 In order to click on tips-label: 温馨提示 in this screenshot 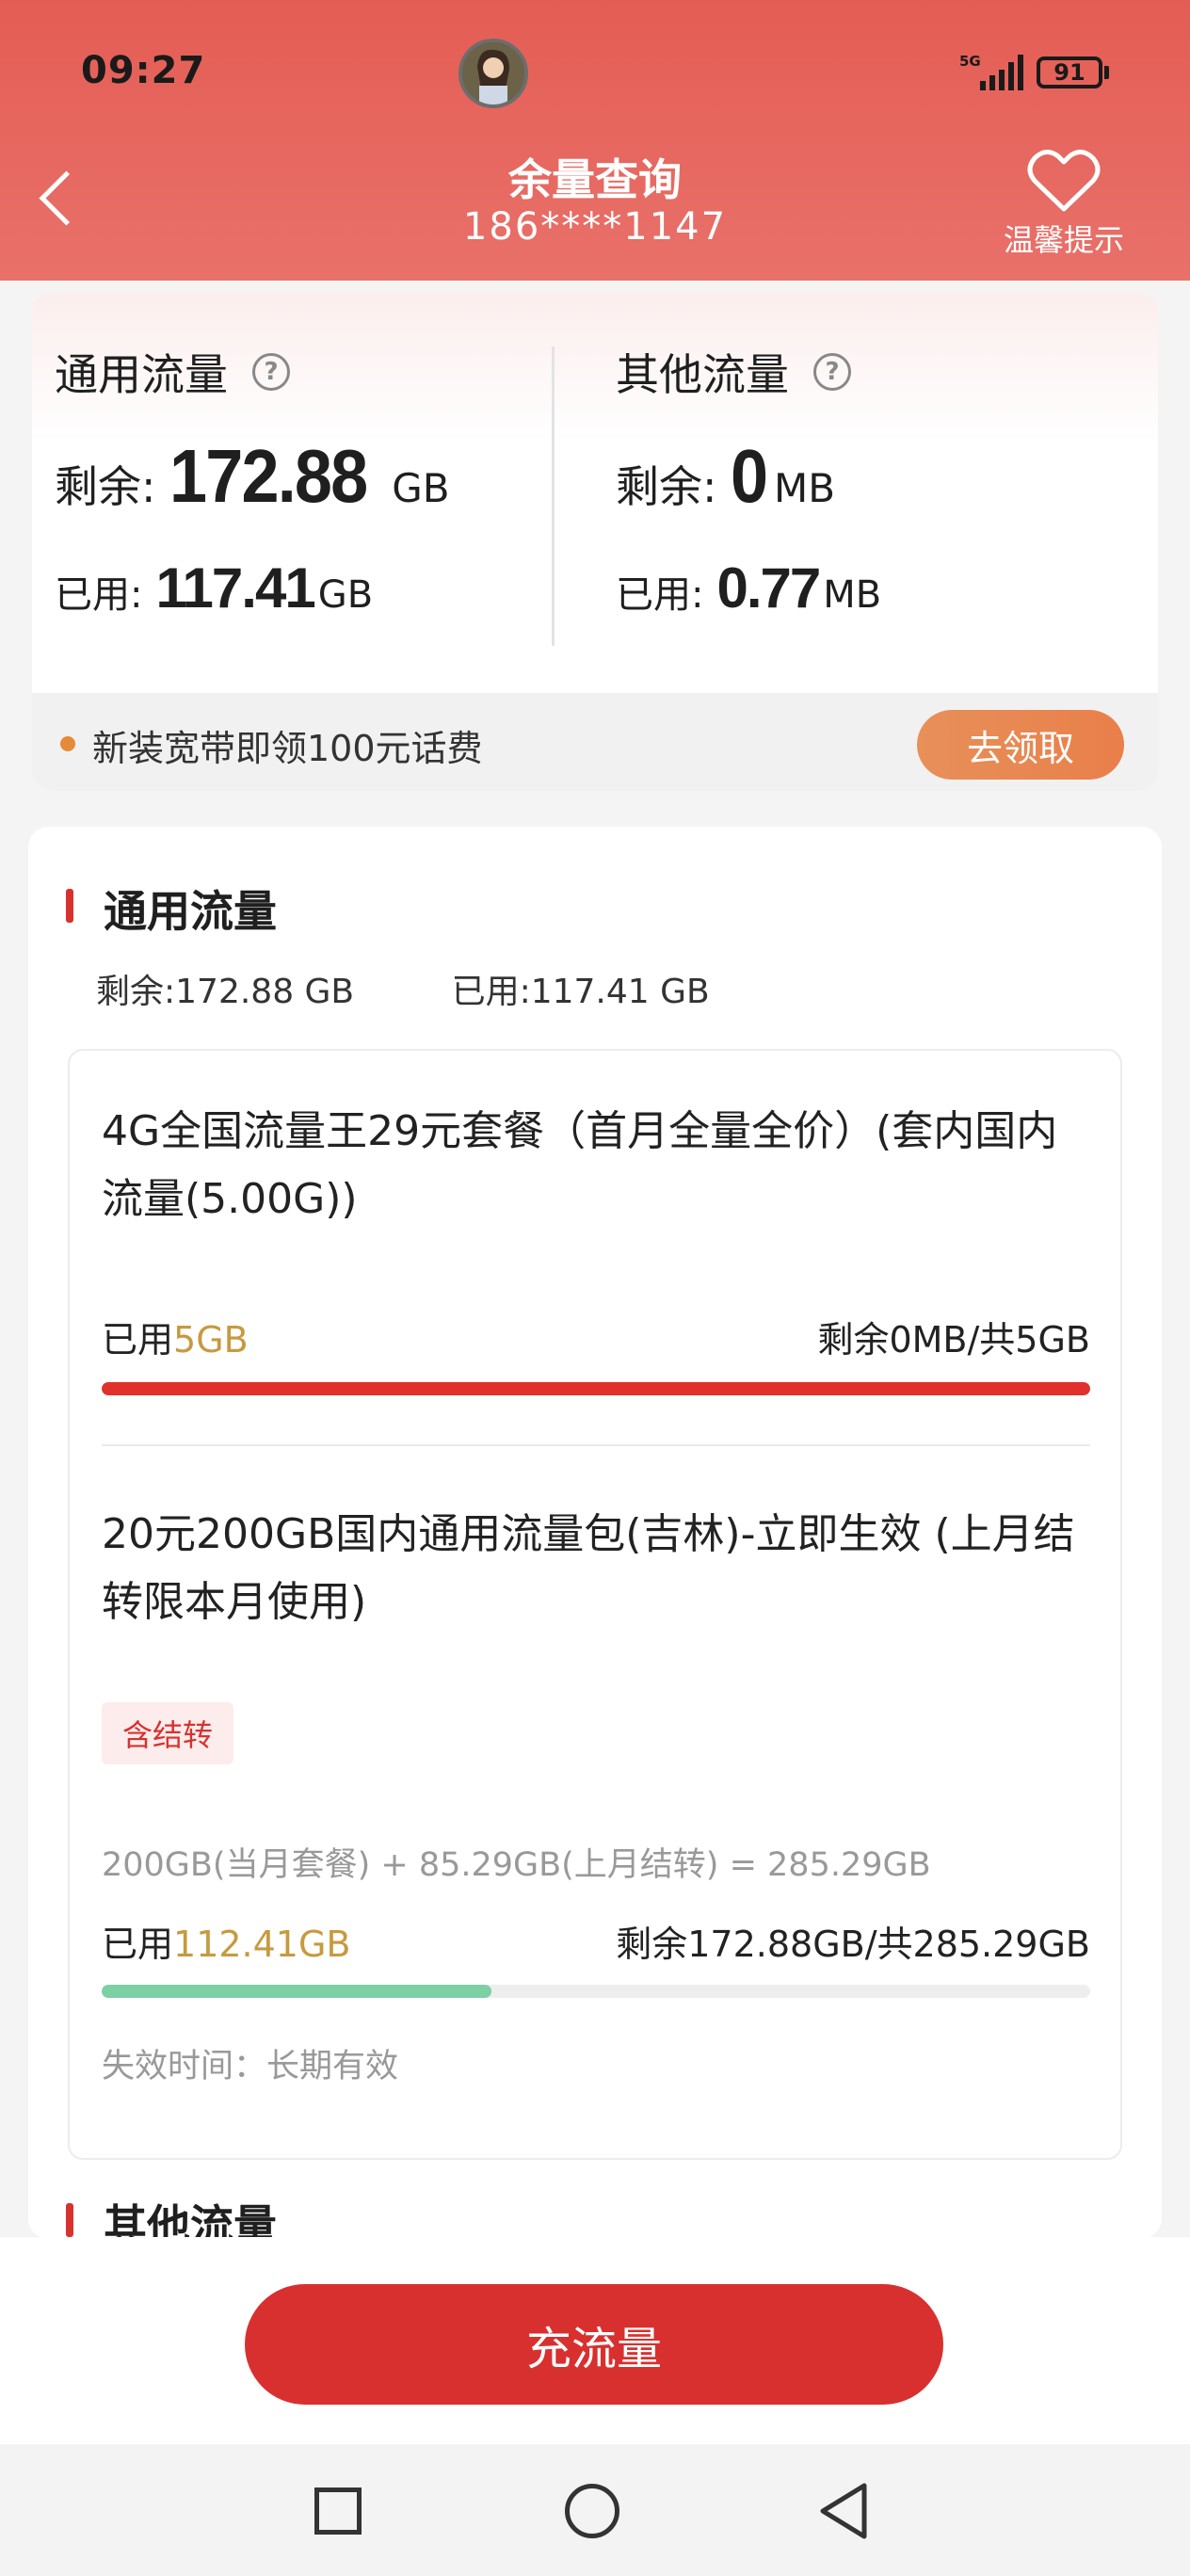, I will do `click(1063, 240)`.